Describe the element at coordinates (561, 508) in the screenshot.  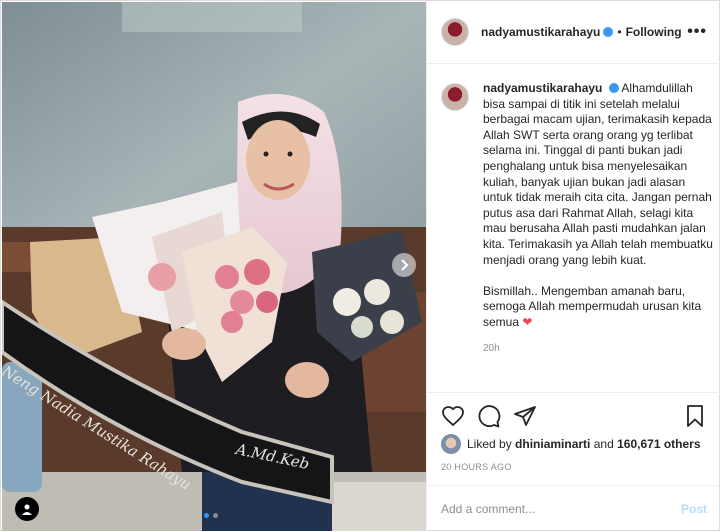
I see `comment-input` at that location.